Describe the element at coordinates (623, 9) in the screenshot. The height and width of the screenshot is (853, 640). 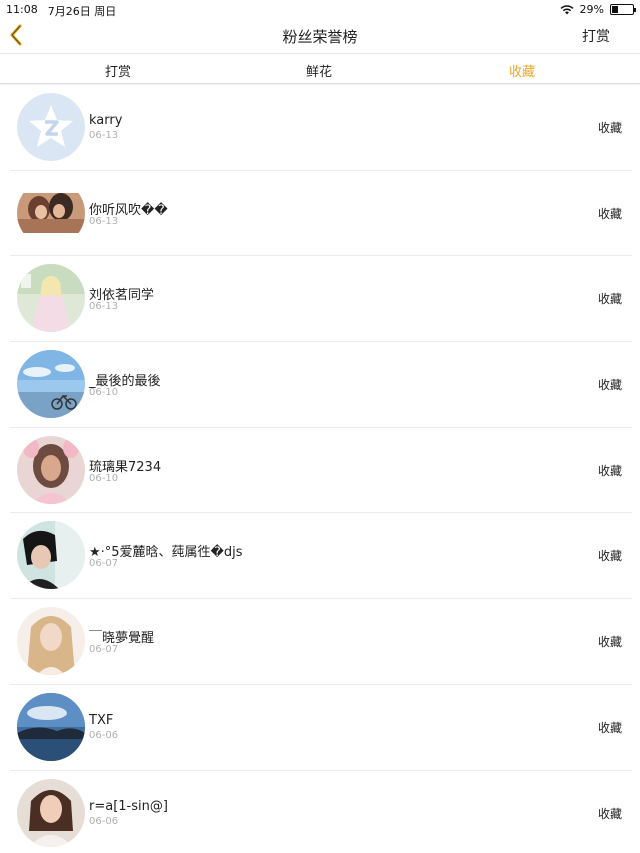
I see `battery-icon` at that location.